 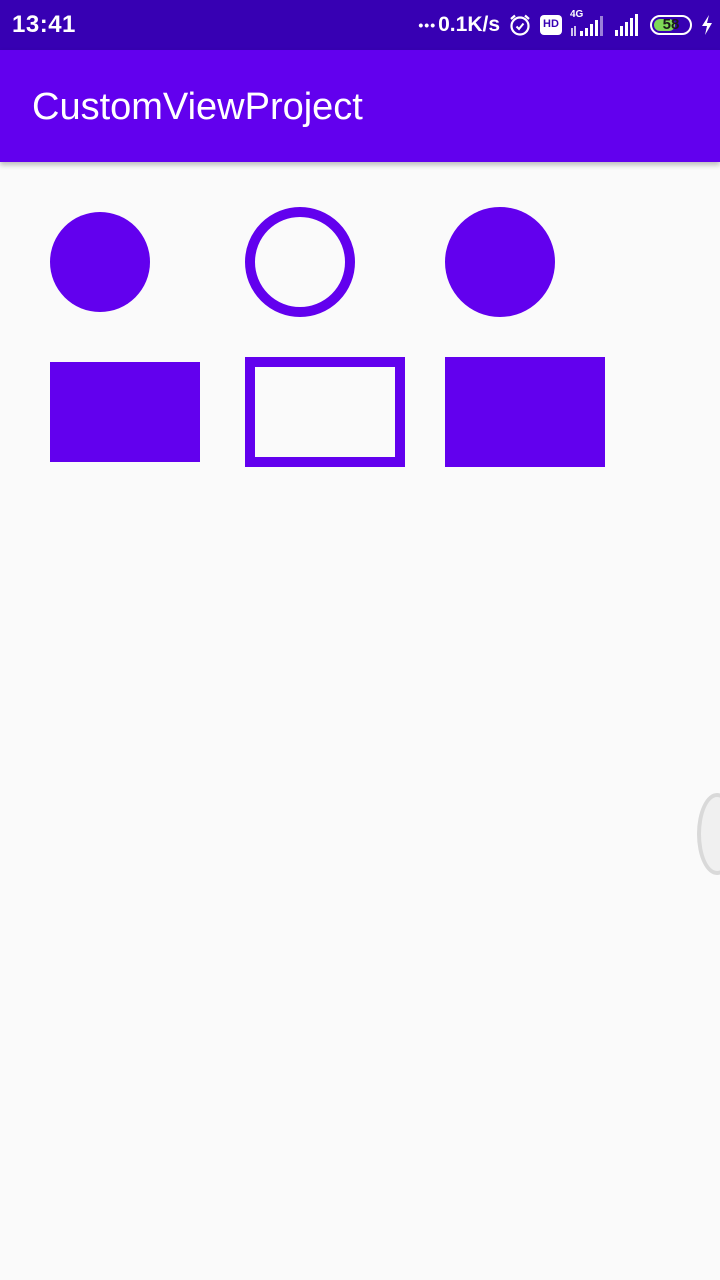 What do you see at coordinates (469, 24) in the screenshot?
I see `network-speed: 0.1K/s` at bounding box center [469, 24].